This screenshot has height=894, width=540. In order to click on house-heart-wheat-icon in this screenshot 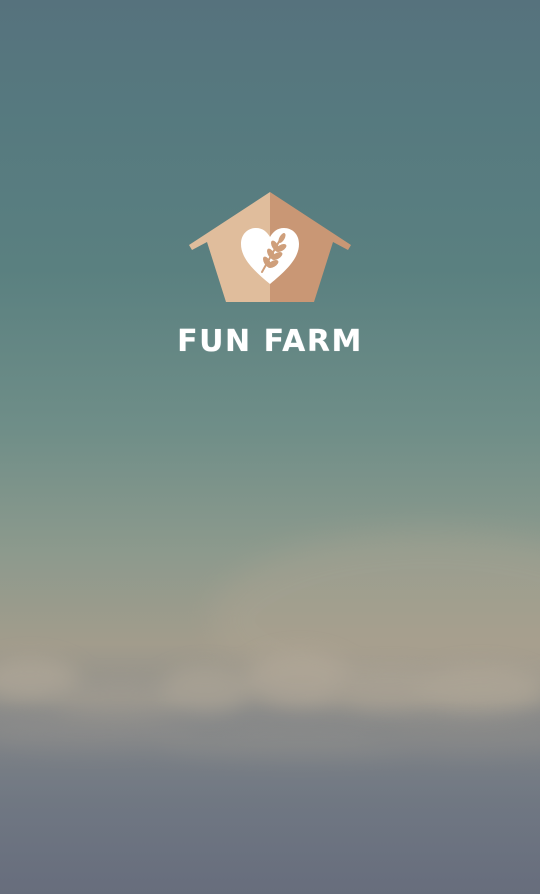, I will do `click(270, 247)`.